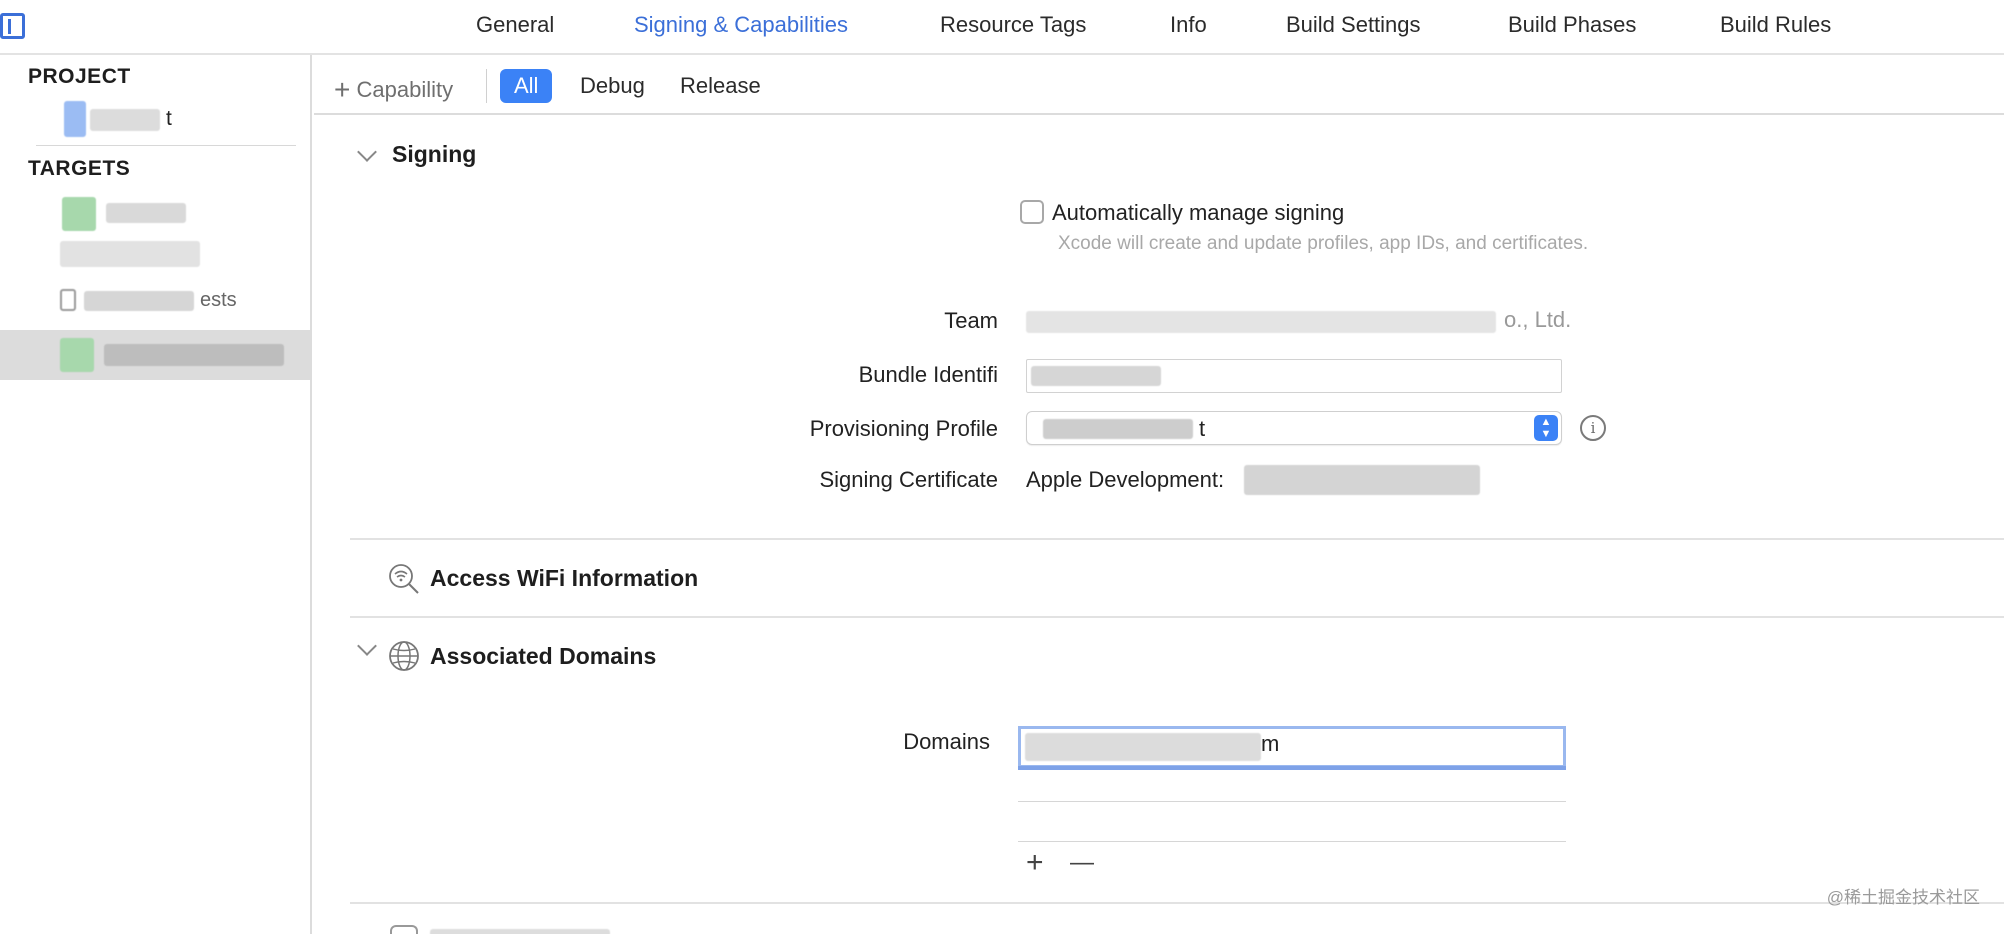  What do you see at coordinates (520, 931) in the screenshot?
I see `partially-visible-section-title` at bounding box center [520, 931].